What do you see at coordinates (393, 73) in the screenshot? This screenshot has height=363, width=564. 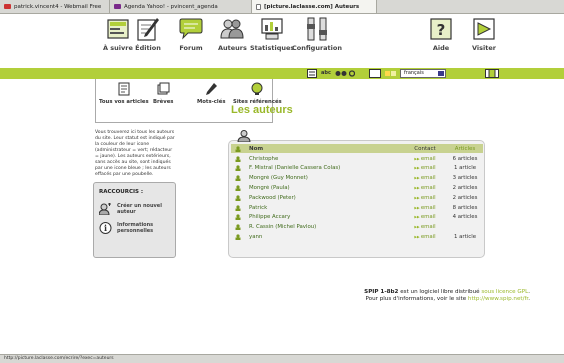 I see `color-swatch-light-icon` at bounding box center [393, 73].